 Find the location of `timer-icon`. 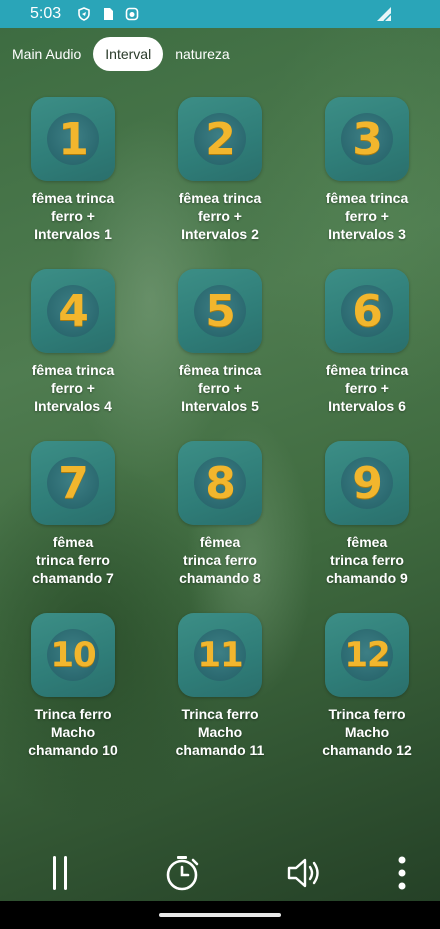

timer-icon is located at coordinates (182, 873).